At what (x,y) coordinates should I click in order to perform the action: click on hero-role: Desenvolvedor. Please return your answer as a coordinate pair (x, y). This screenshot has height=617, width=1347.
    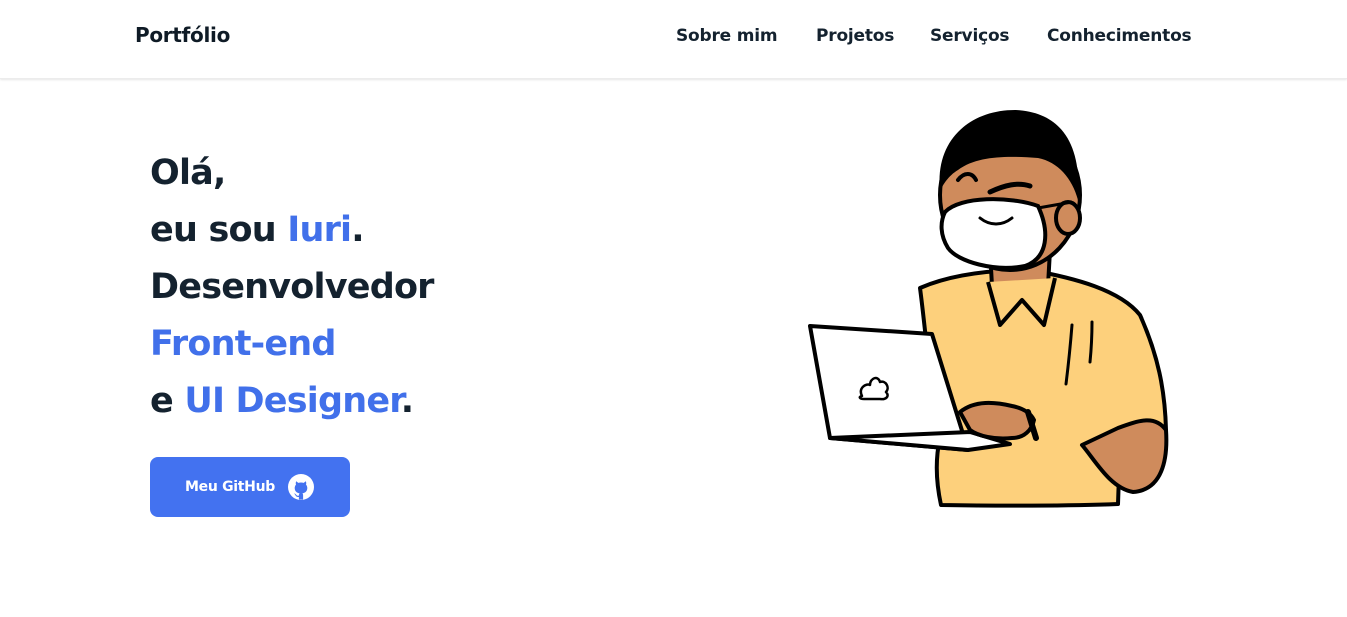
    Looking at the image, I should click on (292, 292).